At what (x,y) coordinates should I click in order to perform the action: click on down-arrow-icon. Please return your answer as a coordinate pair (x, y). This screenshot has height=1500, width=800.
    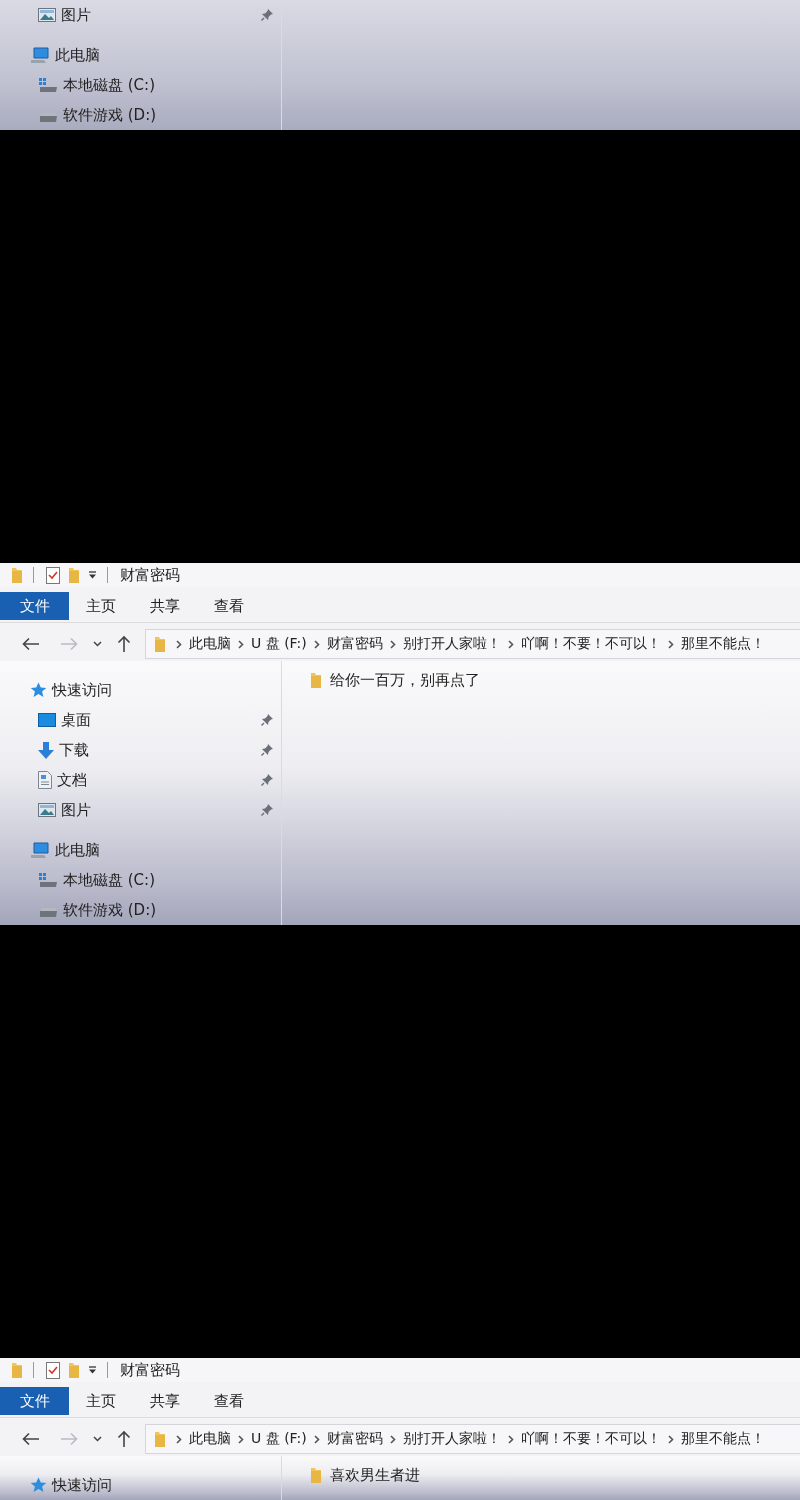
    Looking at the image, I should click on (46, 750).